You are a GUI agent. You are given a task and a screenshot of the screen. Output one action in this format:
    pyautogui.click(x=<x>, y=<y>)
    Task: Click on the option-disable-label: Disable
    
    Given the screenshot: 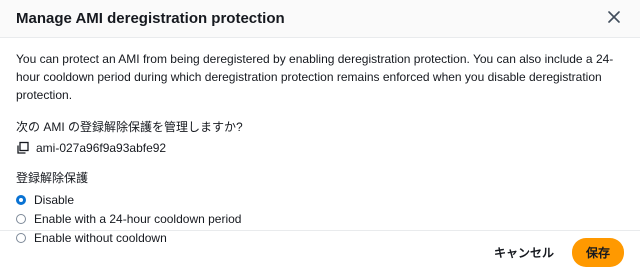 What is the action you would take?
    pyautogui.click(x=54, y=200)
    